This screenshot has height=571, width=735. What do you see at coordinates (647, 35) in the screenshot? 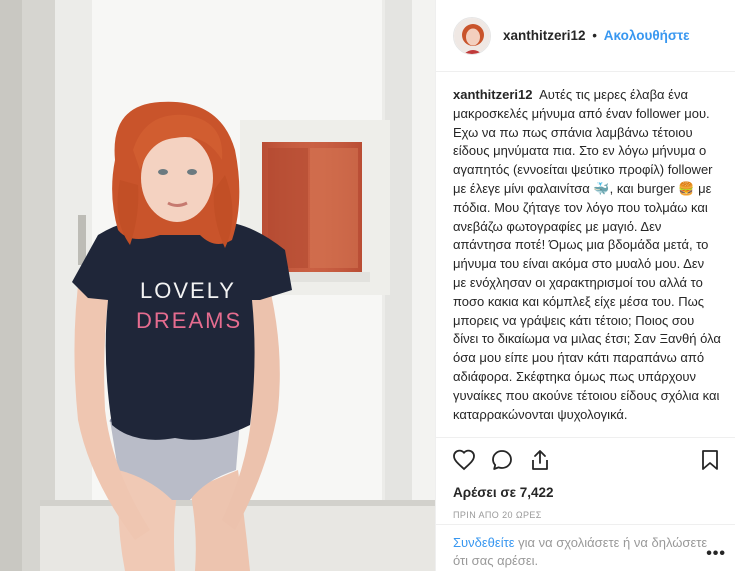
I see `follow-button: Ακολουθήστε` at bounding box center [647, 35].